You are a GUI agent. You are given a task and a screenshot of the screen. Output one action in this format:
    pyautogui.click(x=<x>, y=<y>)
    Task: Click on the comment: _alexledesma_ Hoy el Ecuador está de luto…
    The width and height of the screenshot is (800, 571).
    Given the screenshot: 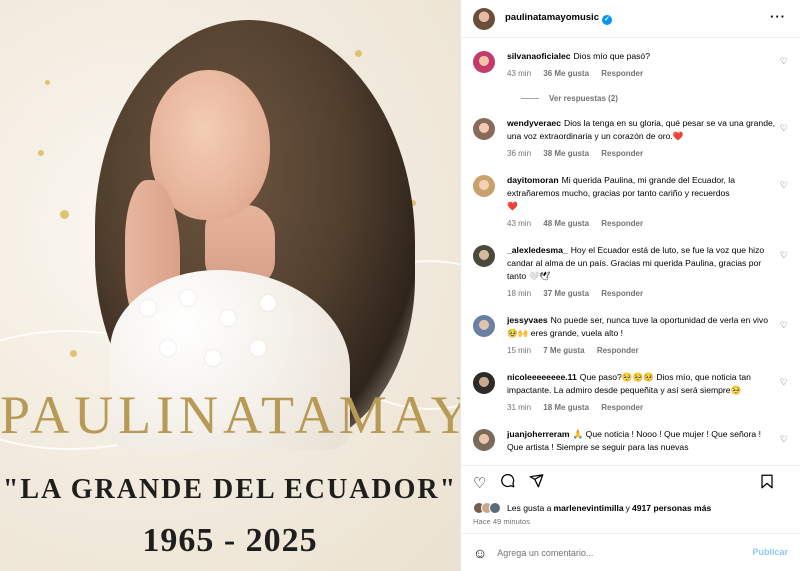 What is the action you would take?
    pyautogui.click(x=630, y=272)
    